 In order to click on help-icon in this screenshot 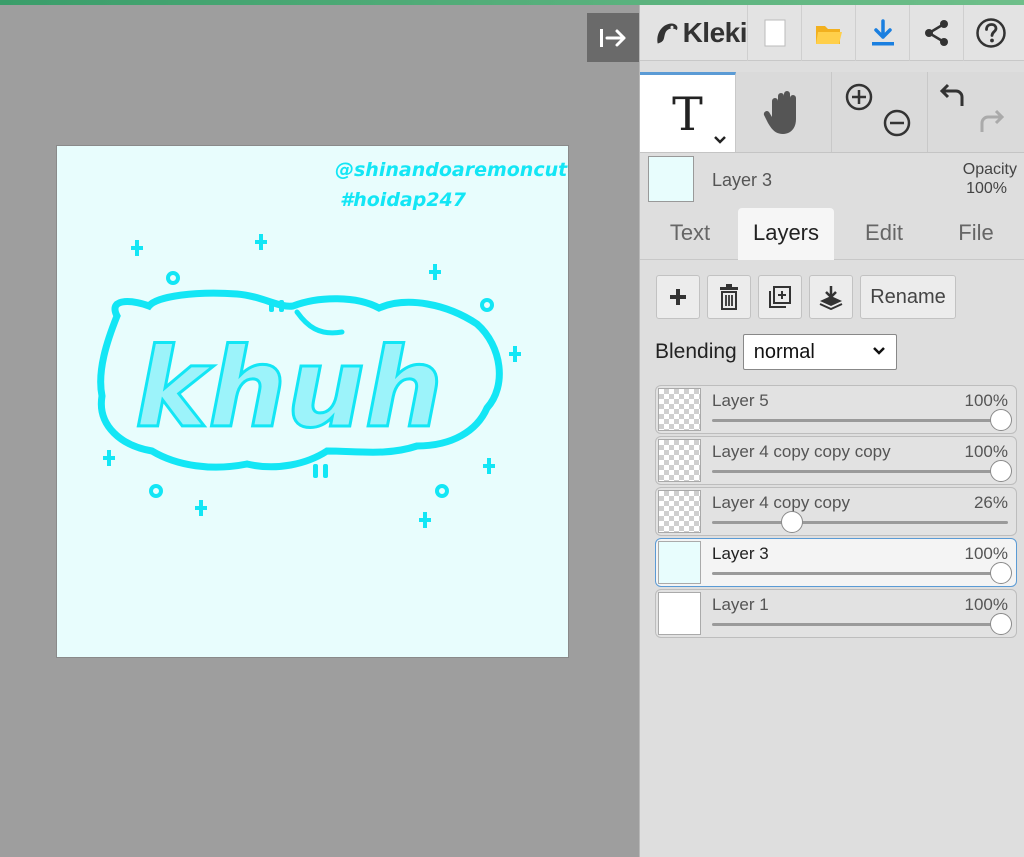, I will do `click(991, 32)`.